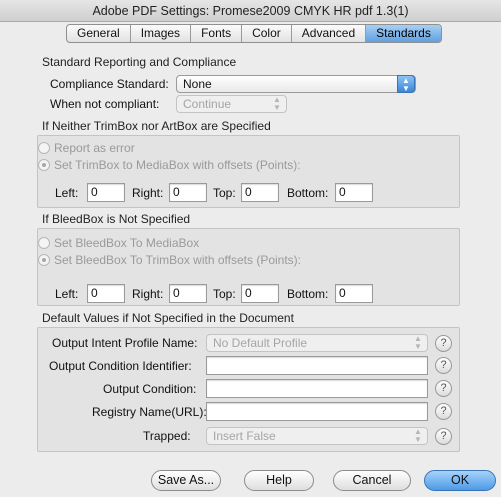 The height and width of the screenshot is (497, 501). Describe the element at coordinates (260, 343) in the screenshot. I see `profile-name-value: No Default Profile` at that location.